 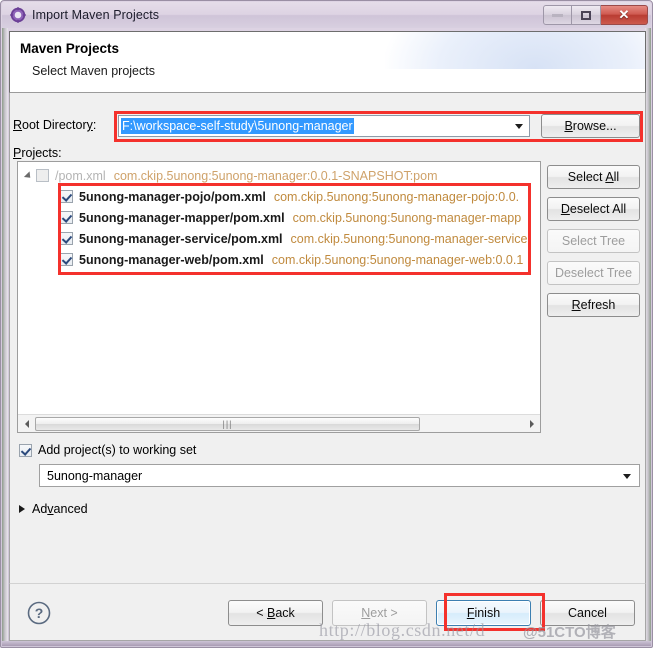 I want to click on project-name: 5unong-manager-service/pom.xml, so click(x=181, y=238).